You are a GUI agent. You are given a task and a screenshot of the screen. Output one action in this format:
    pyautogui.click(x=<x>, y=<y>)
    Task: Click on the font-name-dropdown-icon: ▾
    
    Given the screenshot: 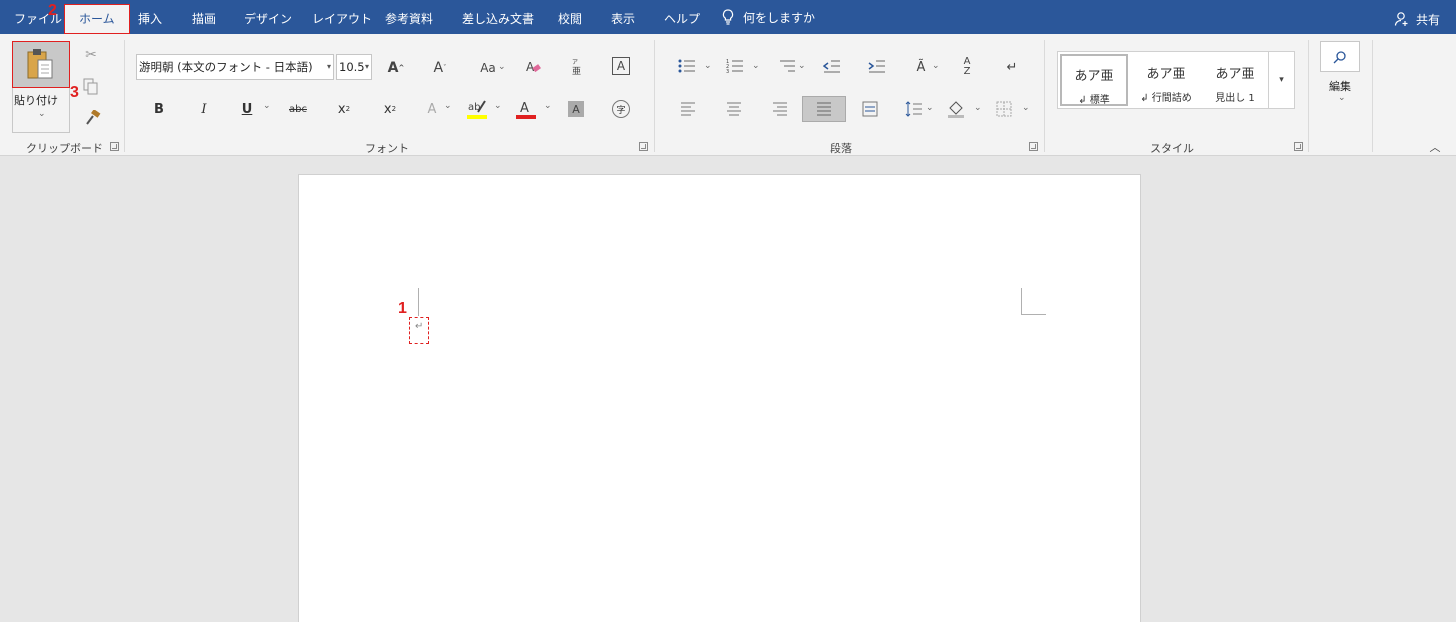 What is the action you would take?
    pyautogui.click(x=329, y=67)
    